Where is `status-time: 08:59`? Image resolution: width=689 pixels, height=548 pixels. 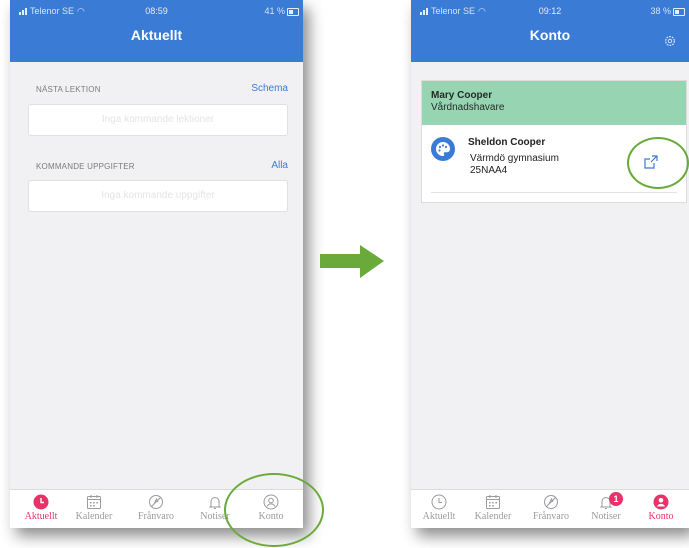 status-time: 08:59 is located at coordinates (156, 11).